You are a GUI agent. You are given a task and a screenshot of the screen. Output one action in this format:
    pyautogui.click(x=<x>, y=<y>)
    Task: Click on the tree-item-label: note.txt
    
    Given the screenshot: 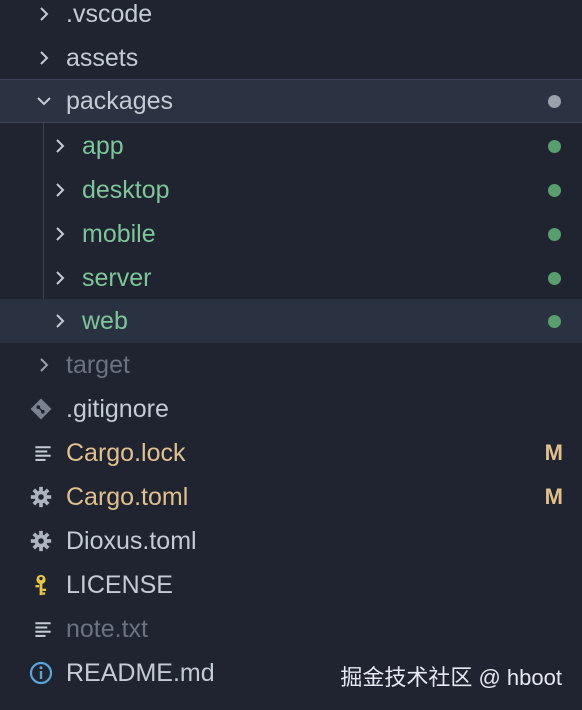 What is the action you would take?
    pyautogui.click(x=107, y=628)
    